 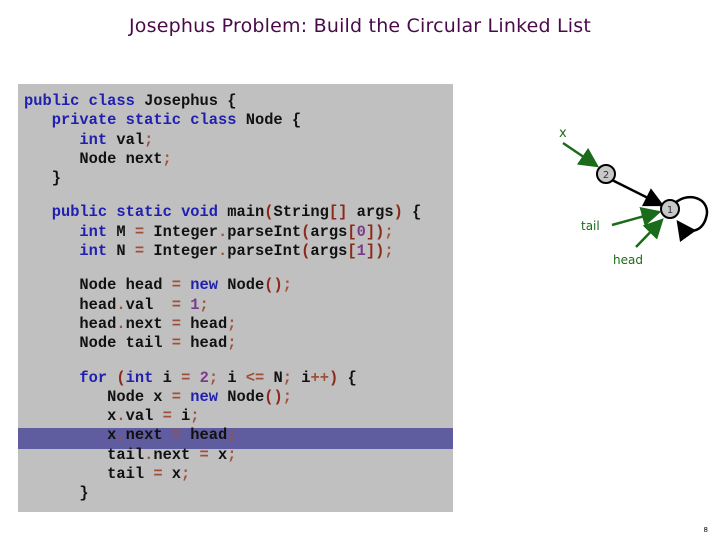 What do you see at coordinates (705, 530) in the screenshot?
I see `page-number: 8` at bounding box center [705, 530].